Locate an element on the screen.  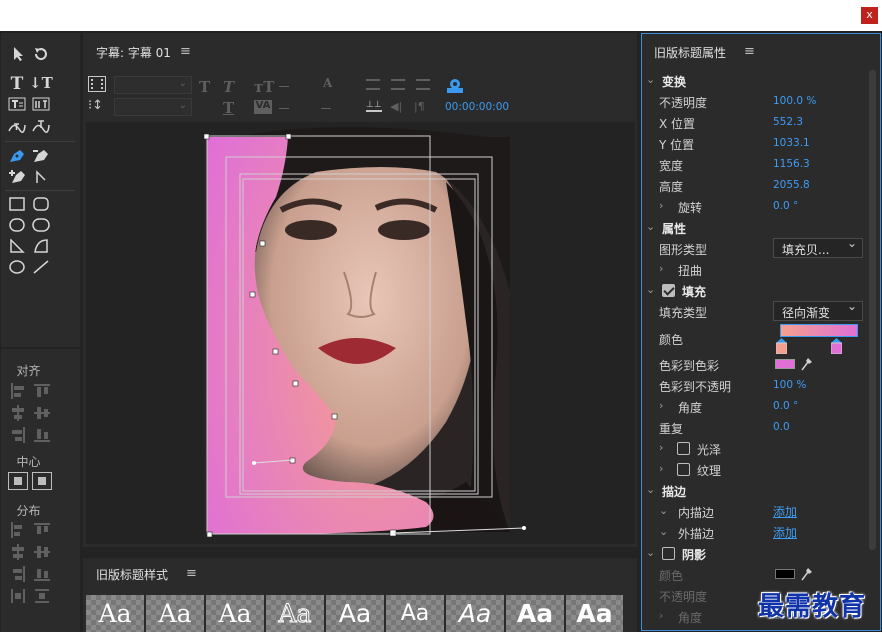
sheen-checkbox is located at coordinates (683, 448).